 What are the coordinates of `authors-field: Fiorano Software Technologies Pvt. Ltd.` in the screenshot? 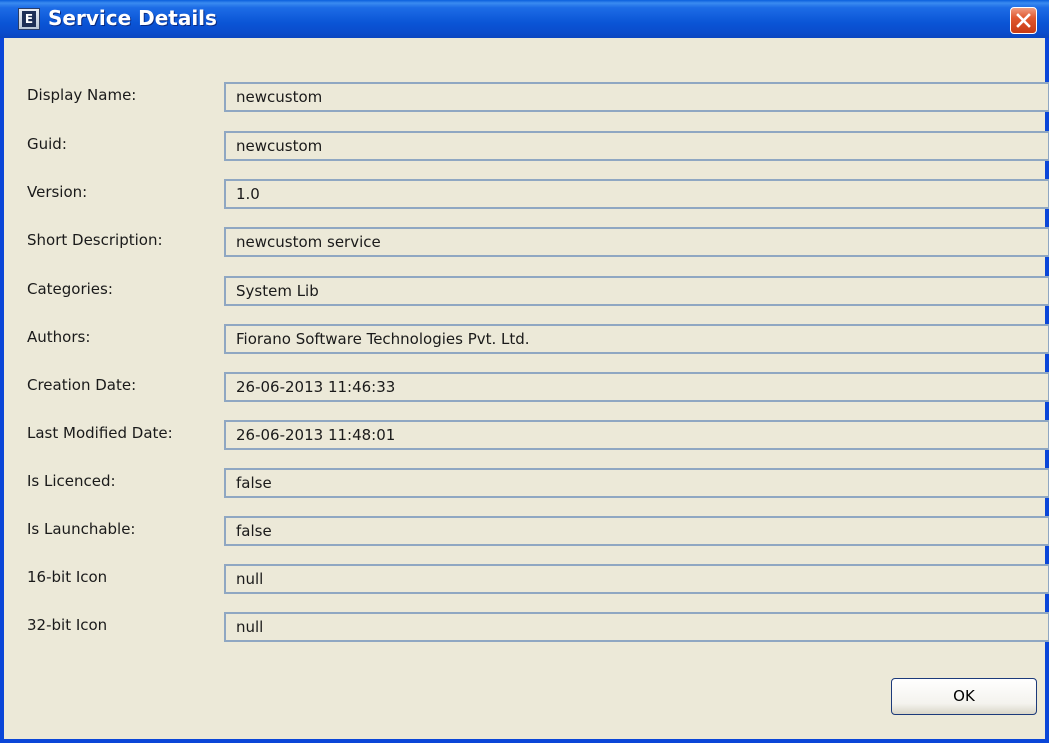 It's located at (636, 339).